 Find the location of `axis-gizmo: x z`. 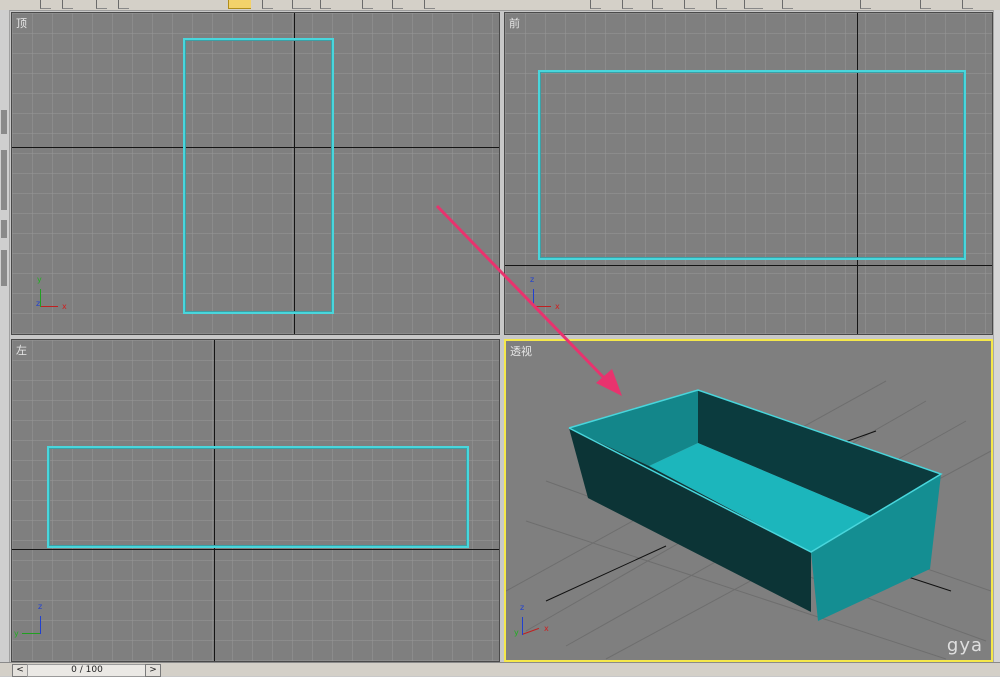

axis-gizmo: x z is located at coordinates (543, 293).